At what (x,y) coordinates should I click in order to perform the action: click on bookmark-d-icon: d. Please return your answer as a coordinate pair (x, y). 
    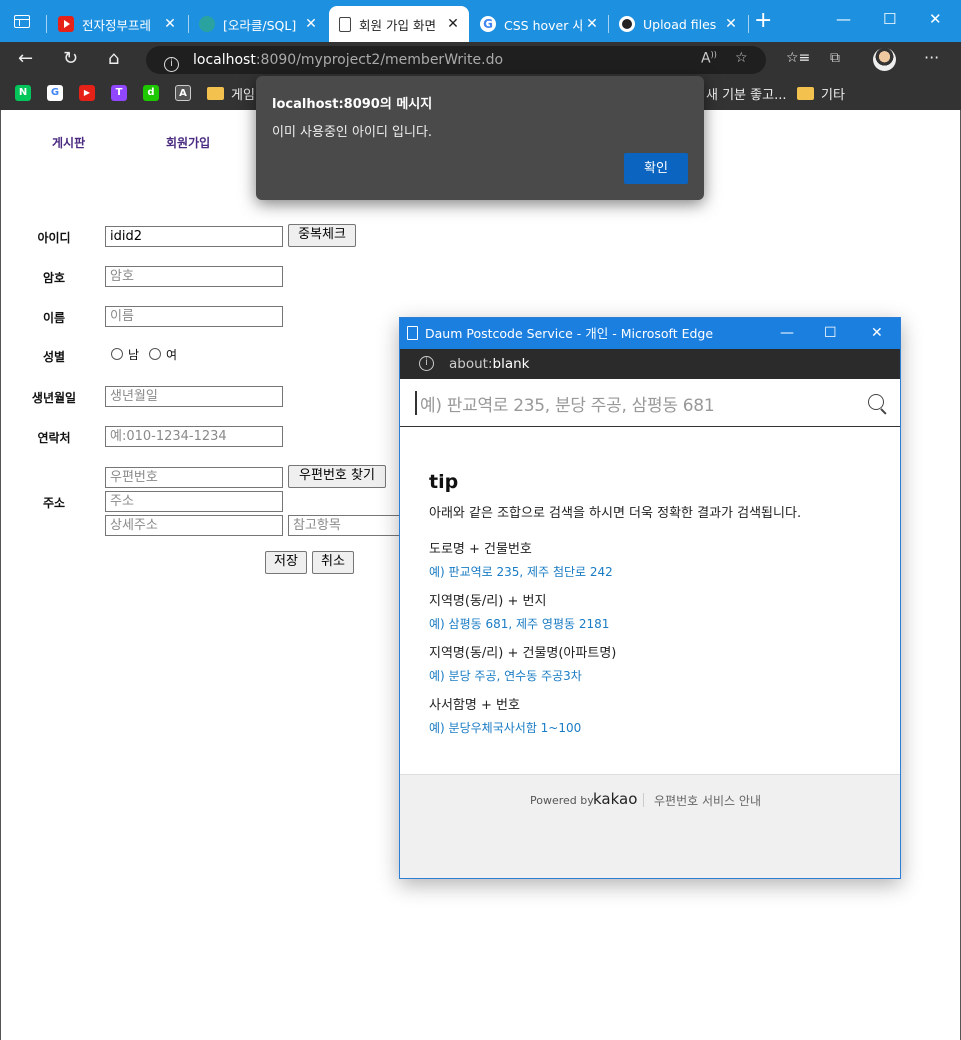
    Looking at the image, I should click on (151, 93).